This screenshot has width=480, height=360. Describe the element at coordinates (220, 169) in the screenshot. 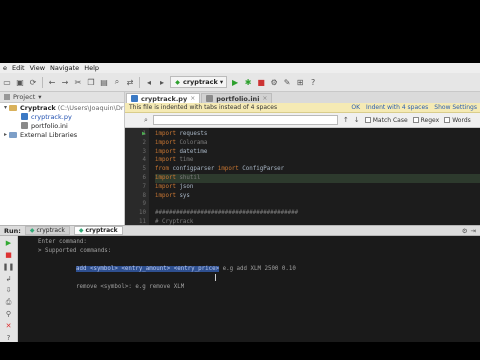

I see `code-line: from configparser import ConfigParser` at that location.